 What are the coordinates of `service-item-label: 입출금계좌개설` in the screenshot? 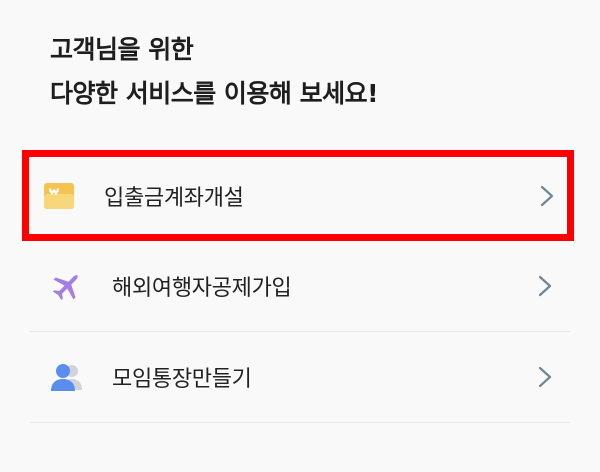 It's located at (174, 198).